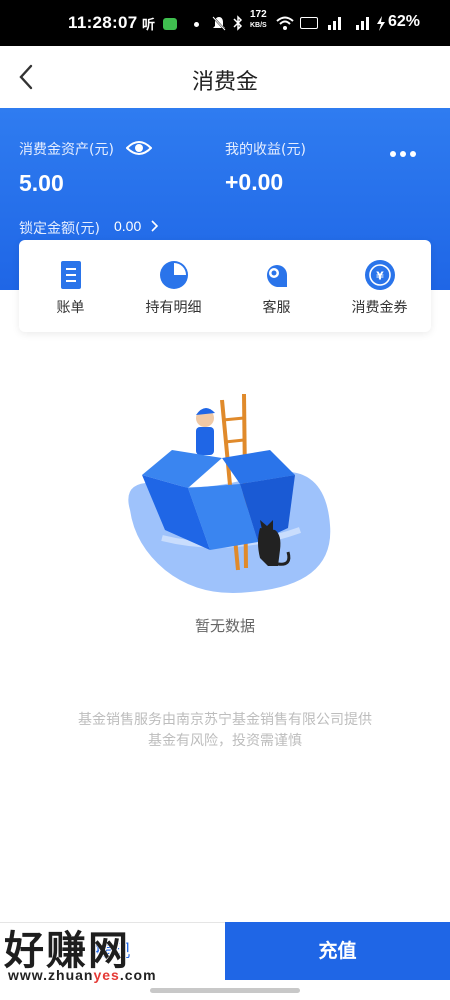 The width and height of the screenshot is (450, 1000). I want to click on page-title: 消费金, so click(224, 82).